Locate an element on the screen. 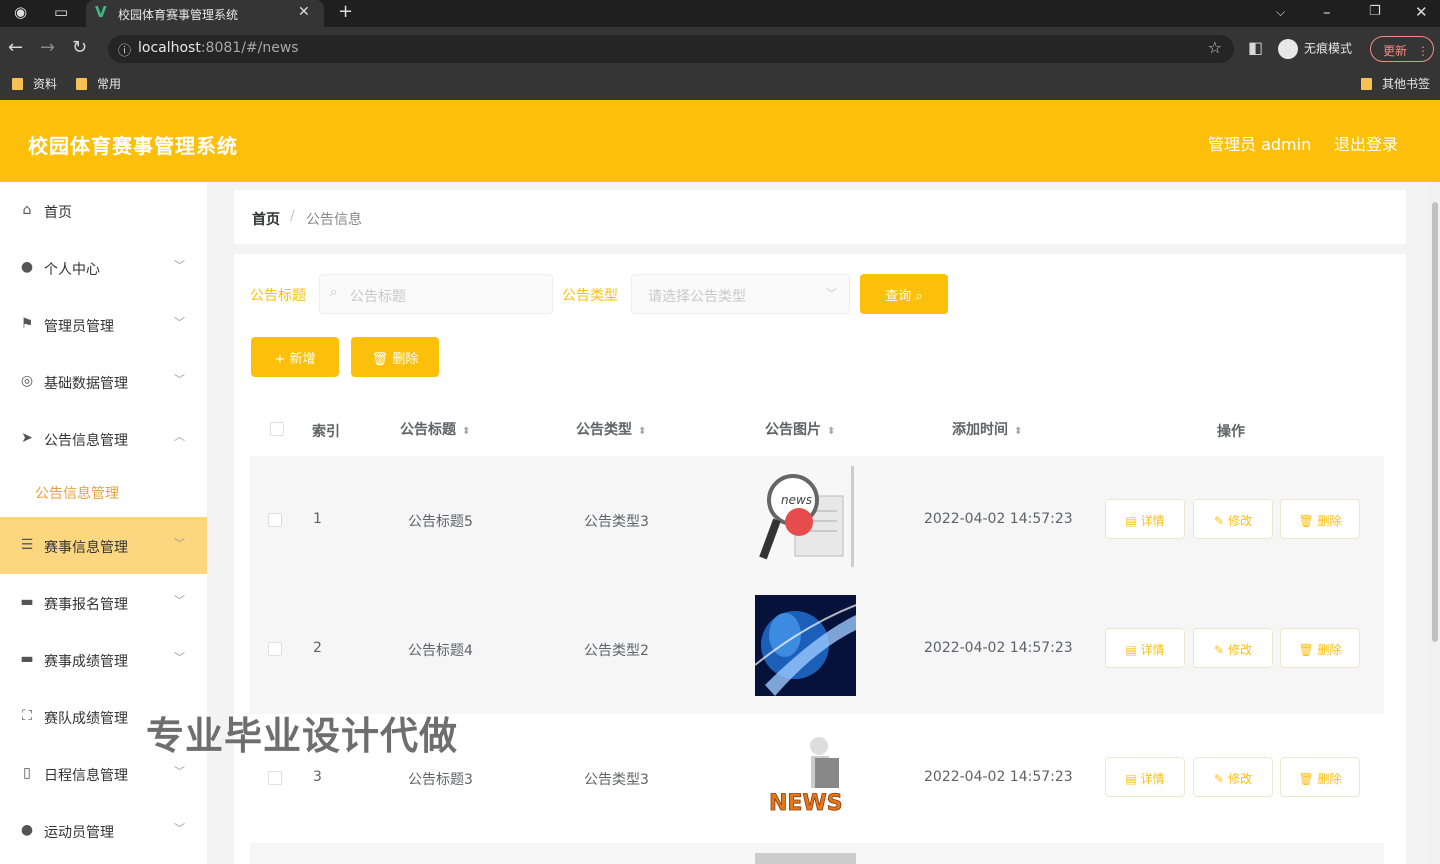 Image resolution: width=1440 pixels, height=864 pixels. sidebar-item-notice: ➤ 公告信息管理 ︿ is located at coordinates (103, 438).